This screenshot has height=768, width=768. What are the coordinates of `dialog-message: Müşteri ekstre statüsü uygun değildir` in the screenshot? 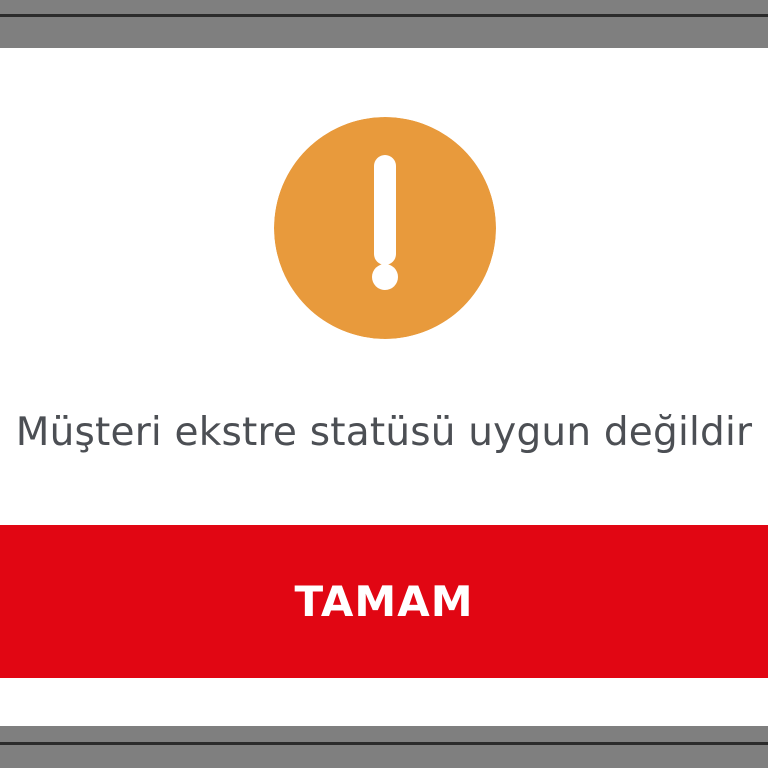 It's located at (384, 432).